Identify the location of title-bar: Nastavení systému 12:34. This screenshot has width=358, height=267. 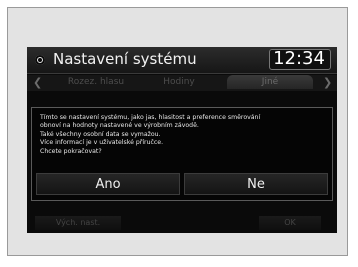
(182, 60).